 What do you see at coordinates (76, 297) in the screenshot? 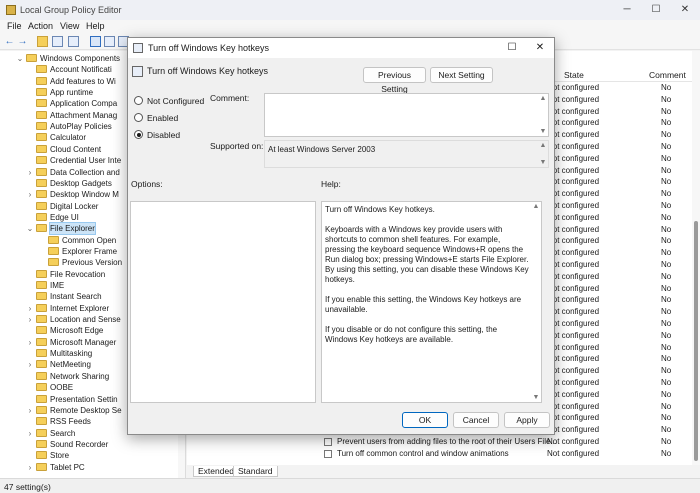
I see `tree-item-label: Instant Search` at bounding box center [76, 297].